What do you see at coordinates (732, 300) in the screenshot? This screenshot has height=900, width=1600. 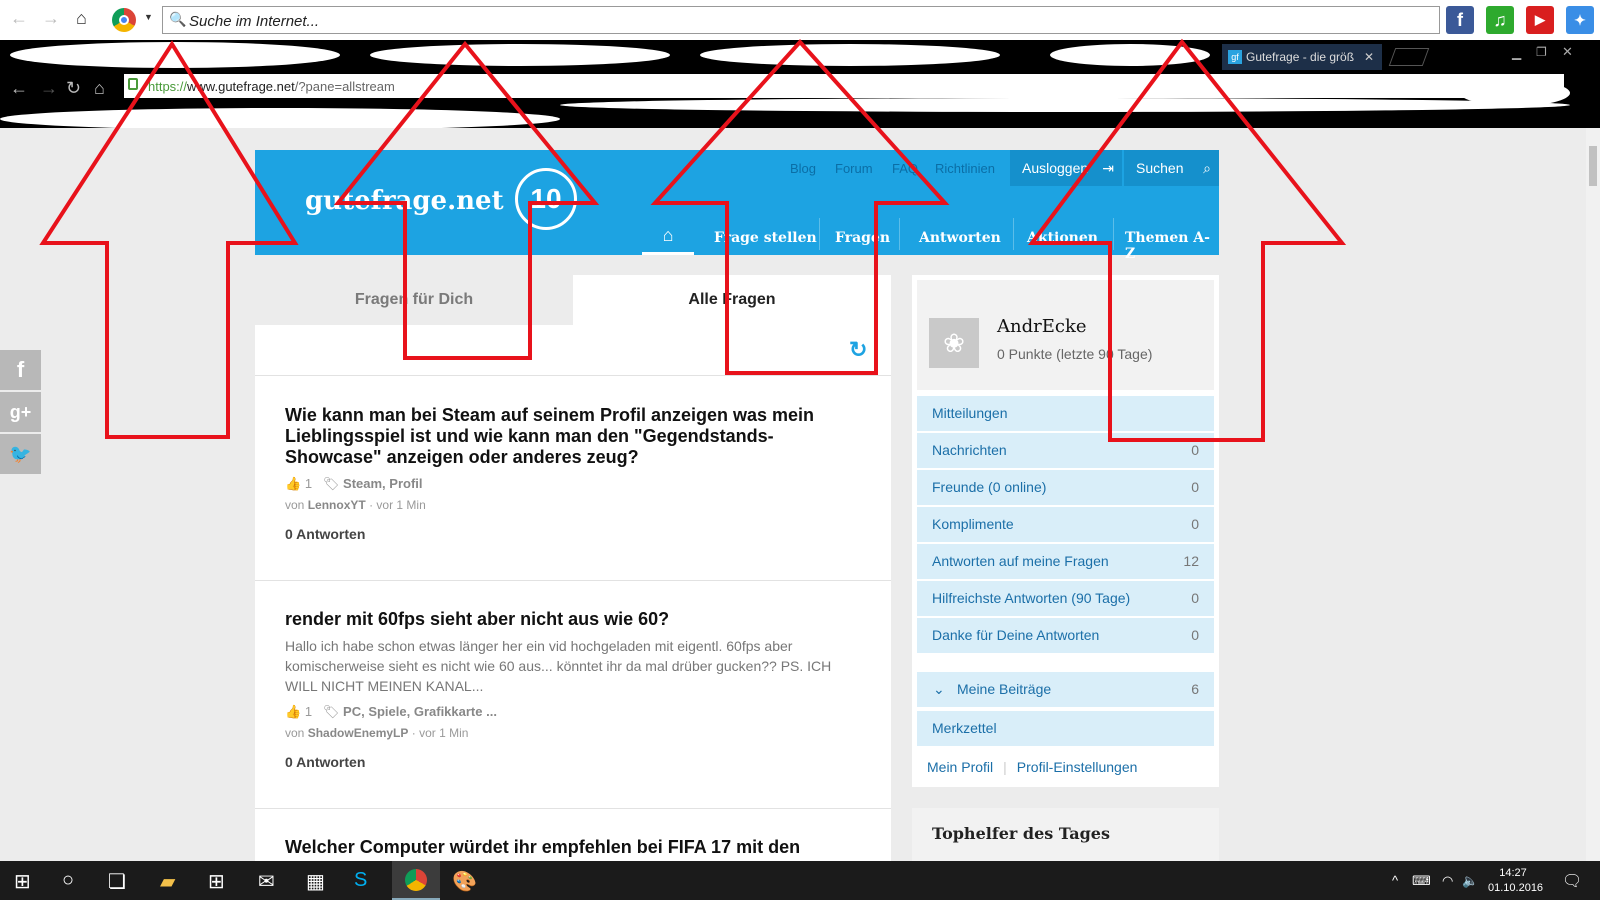 I see `tab-alle-fragen: Alle Fragen` at bounding box center [732, 300].